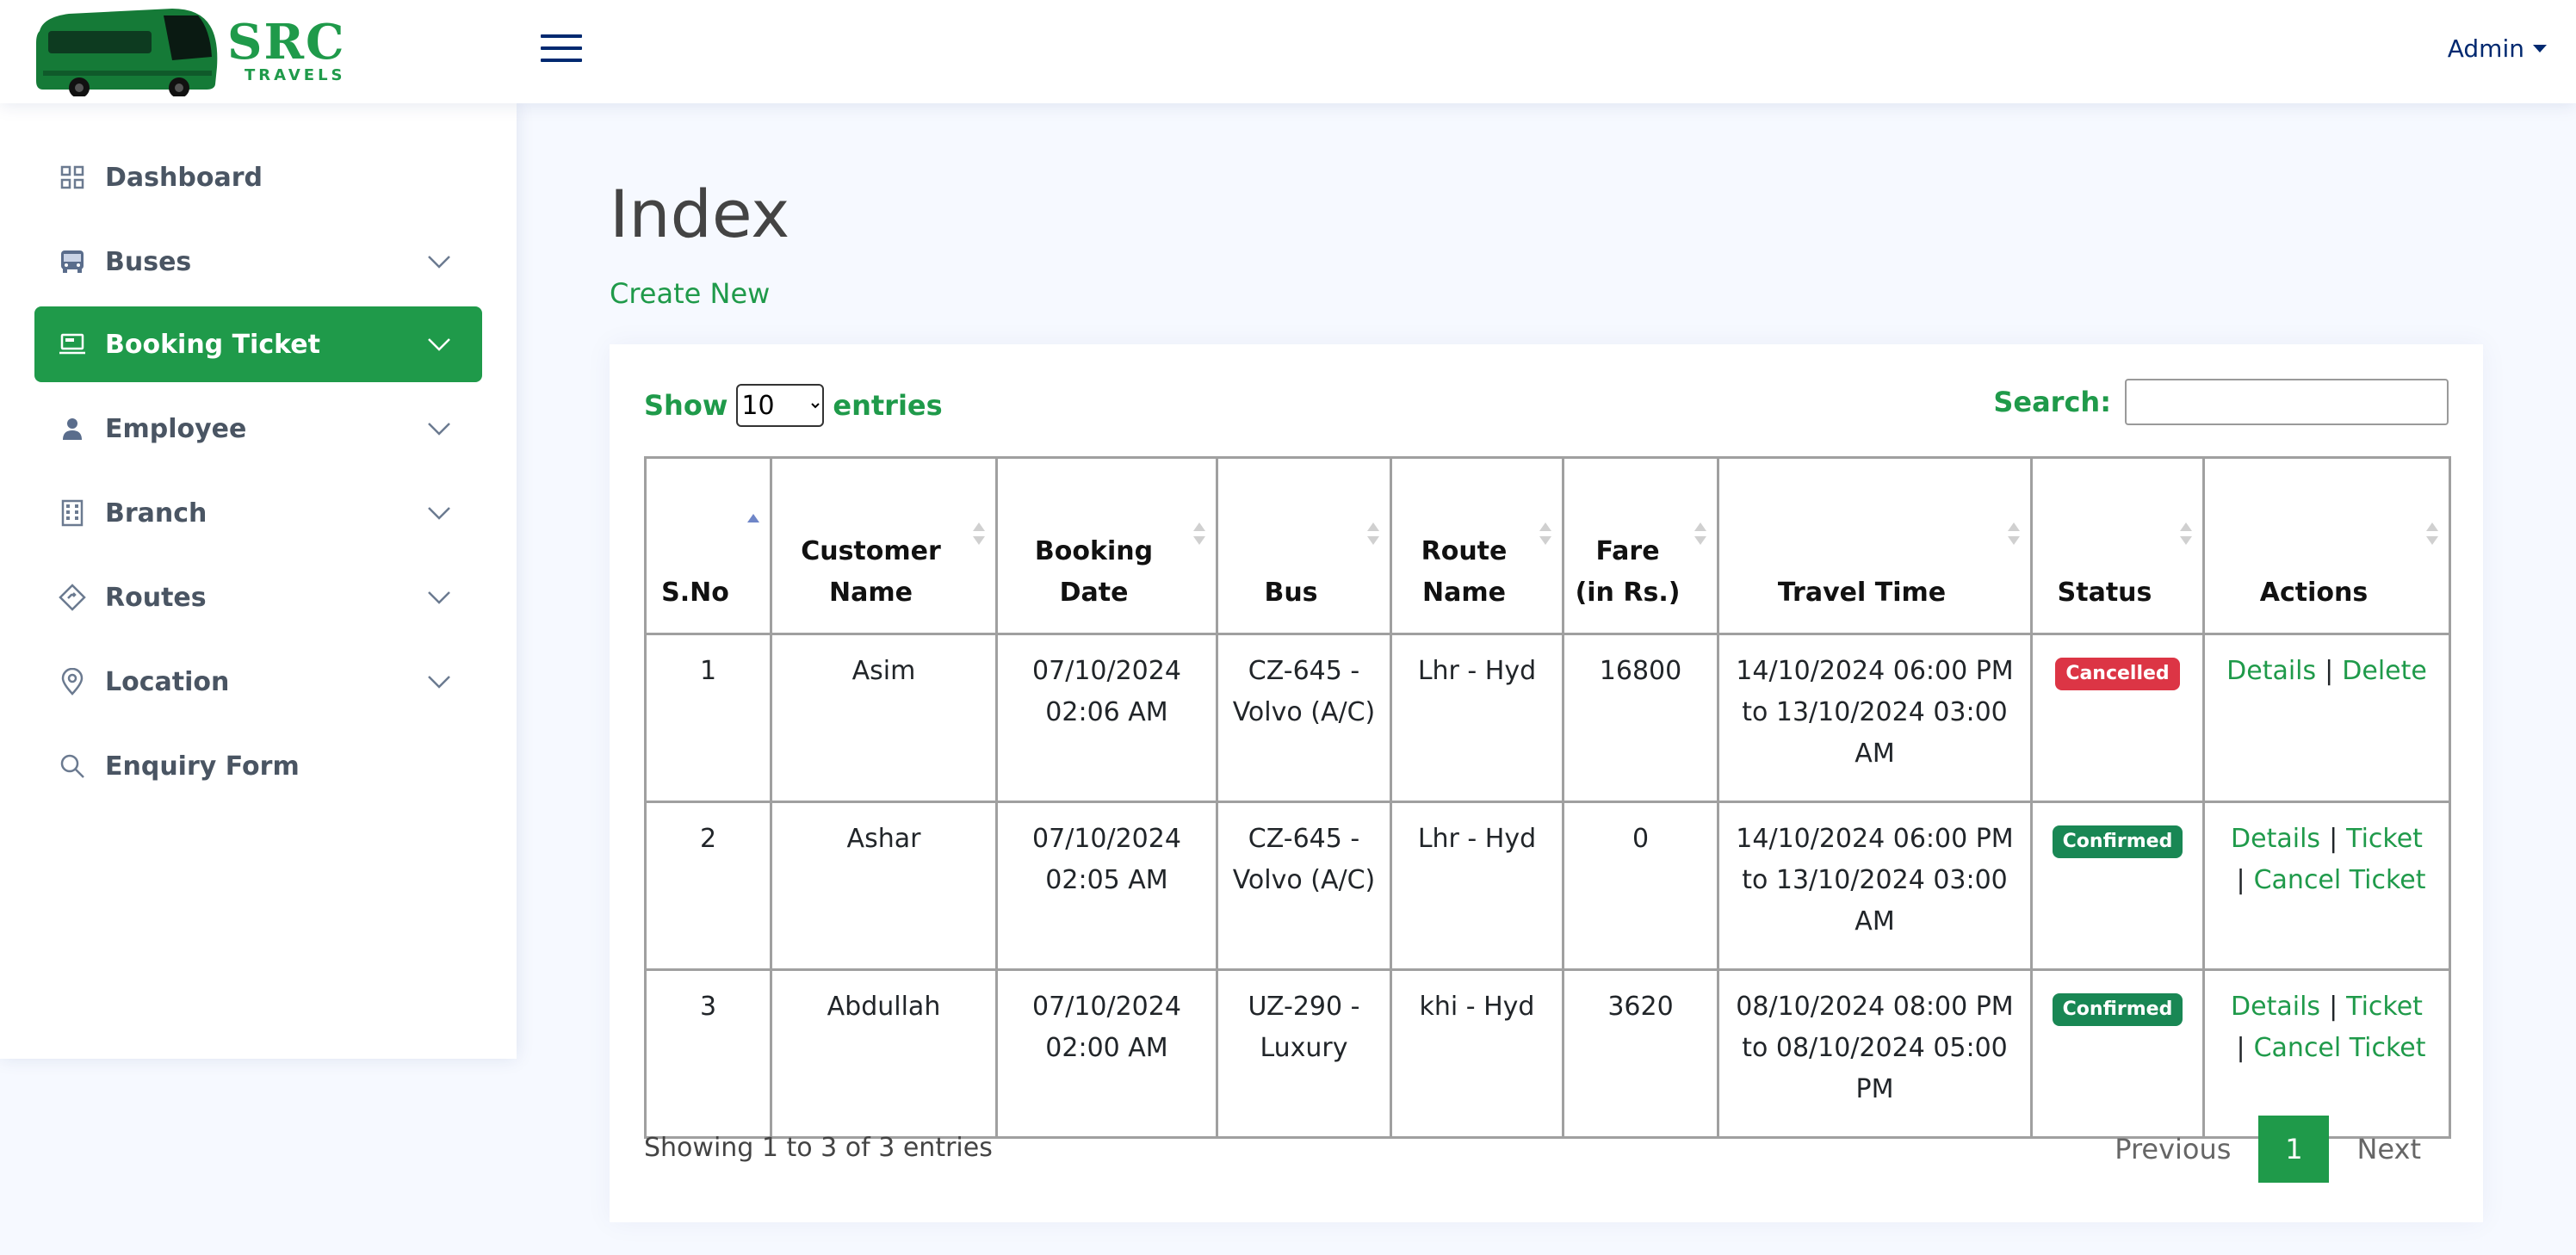 Image resolution: width=2576 pixels, height=1255 pixels. Describe the element at coordinates (780, 405) in the screenshot. I see `page-size-select: 10 25 50 100` at that location.